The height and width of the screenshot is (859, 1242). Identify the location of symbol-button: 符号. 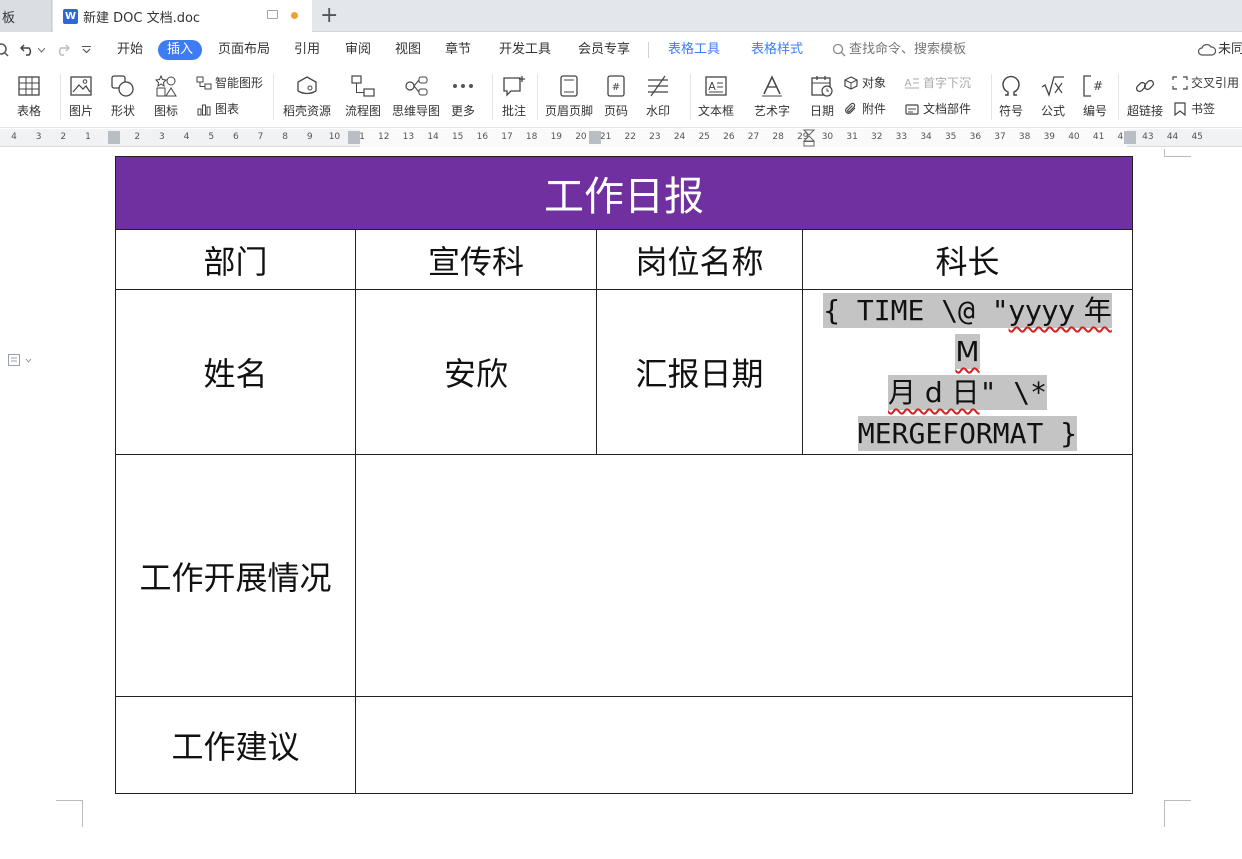
(1011, 96).